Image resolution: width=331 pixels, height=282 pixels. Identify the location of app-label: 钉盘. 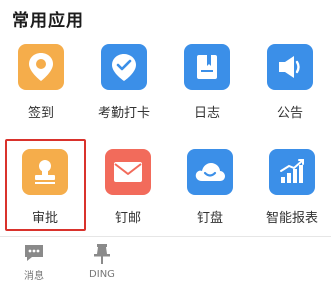
(209, 218).